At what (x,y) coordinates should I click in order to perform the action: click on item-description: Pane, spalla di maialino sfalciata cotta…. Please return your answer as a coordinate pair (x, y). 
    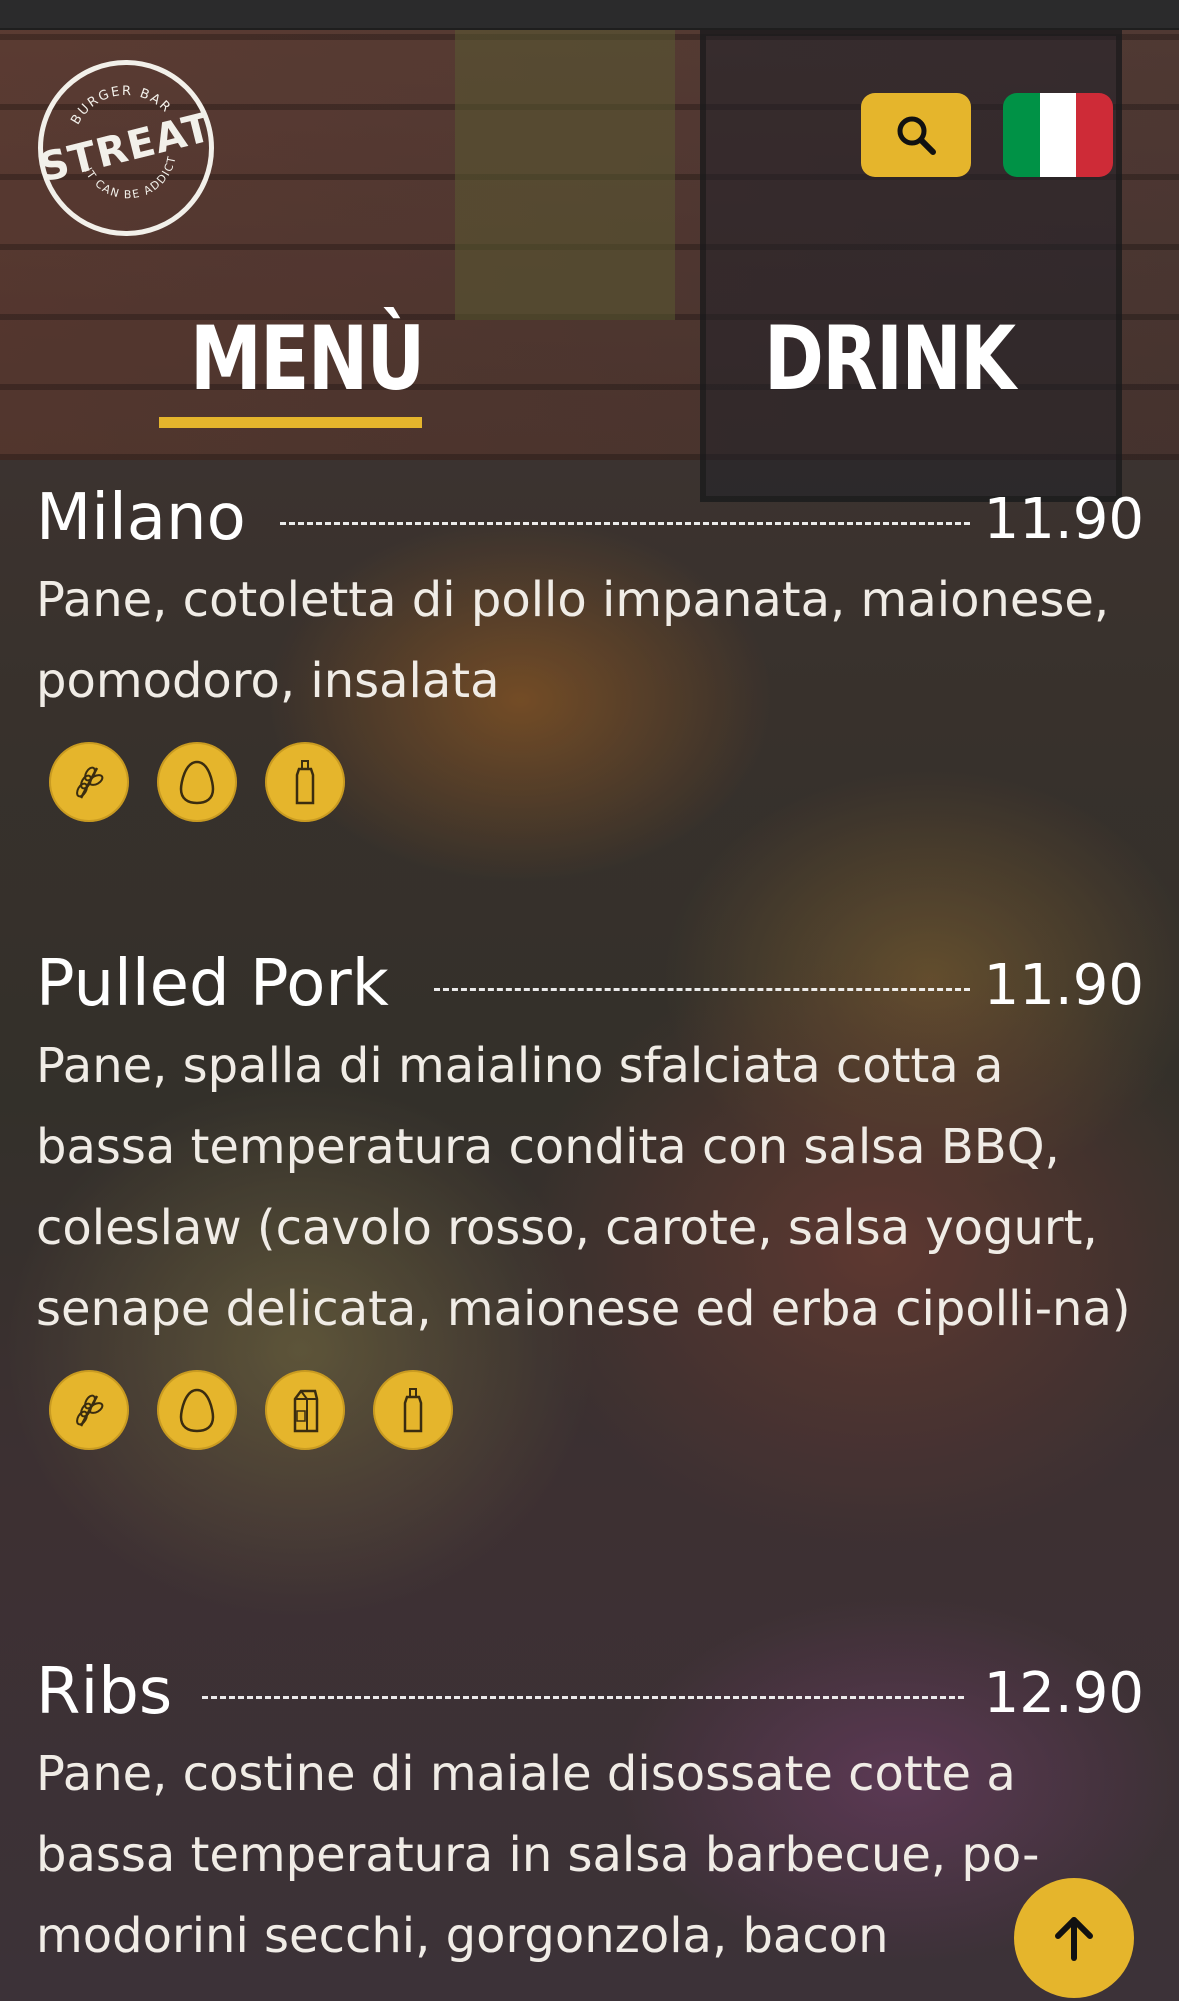
    Looking at the image, I should click on (583, 1187).